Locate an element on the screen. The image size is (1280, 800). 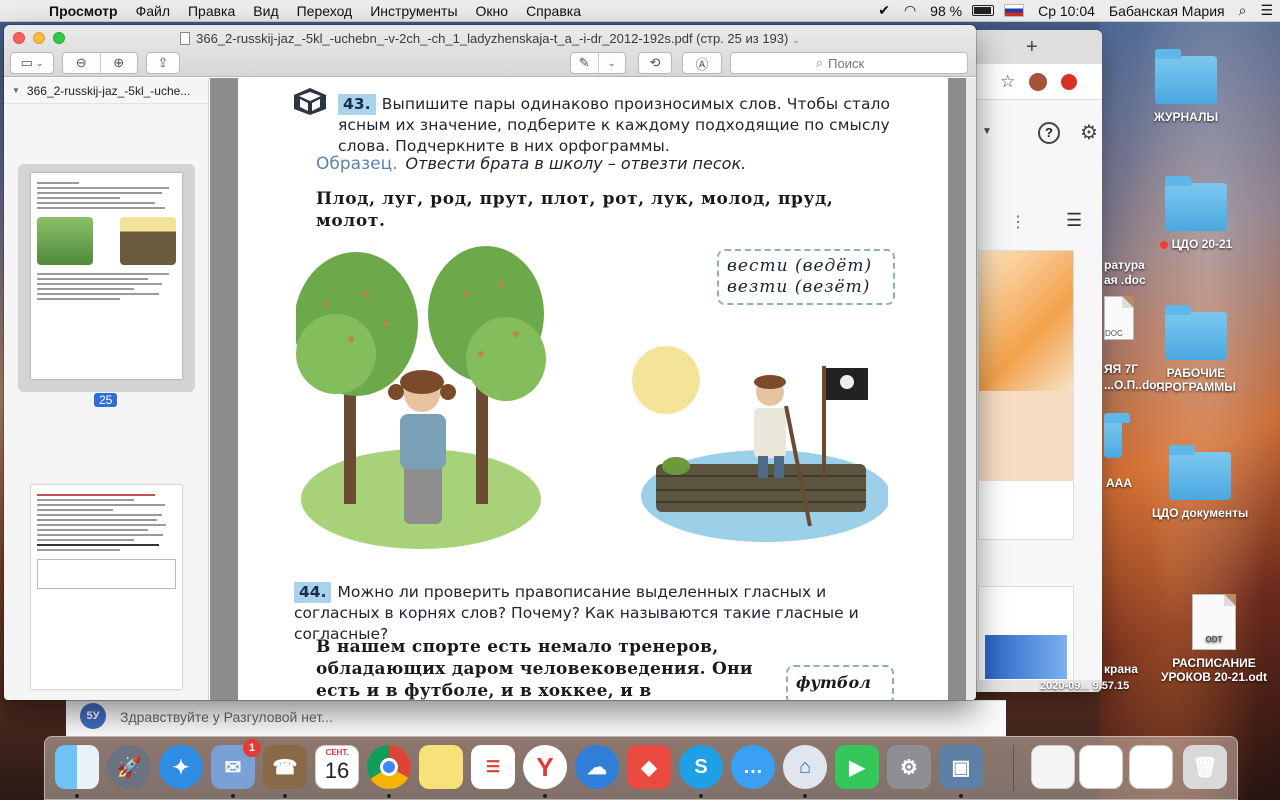
desktop-partial-label: ...О.П..doc is located at coordinates (1133, 385).